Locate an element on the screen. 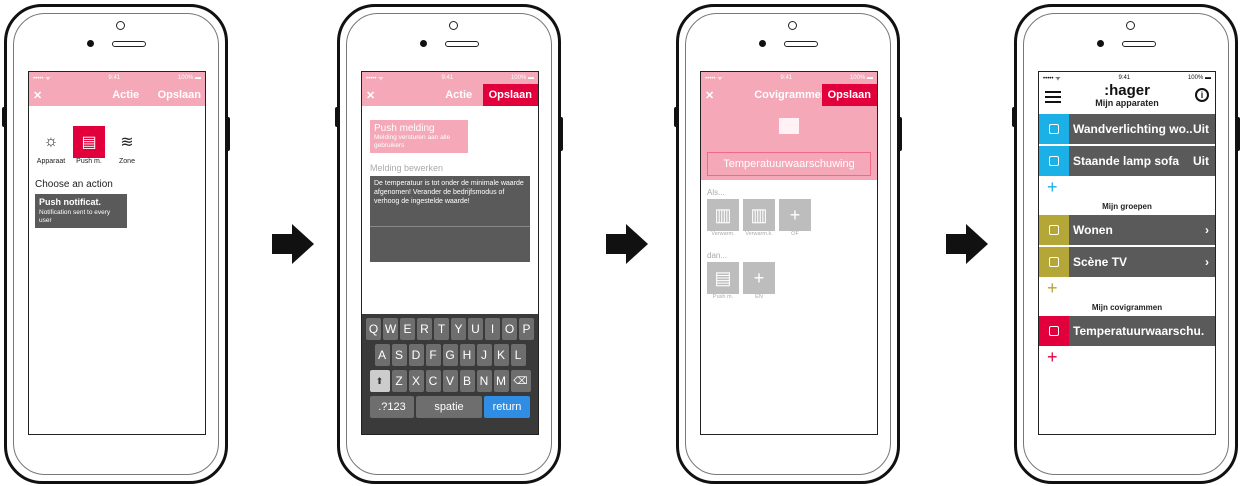  covigram-icon is located at coordinates (789, 126).